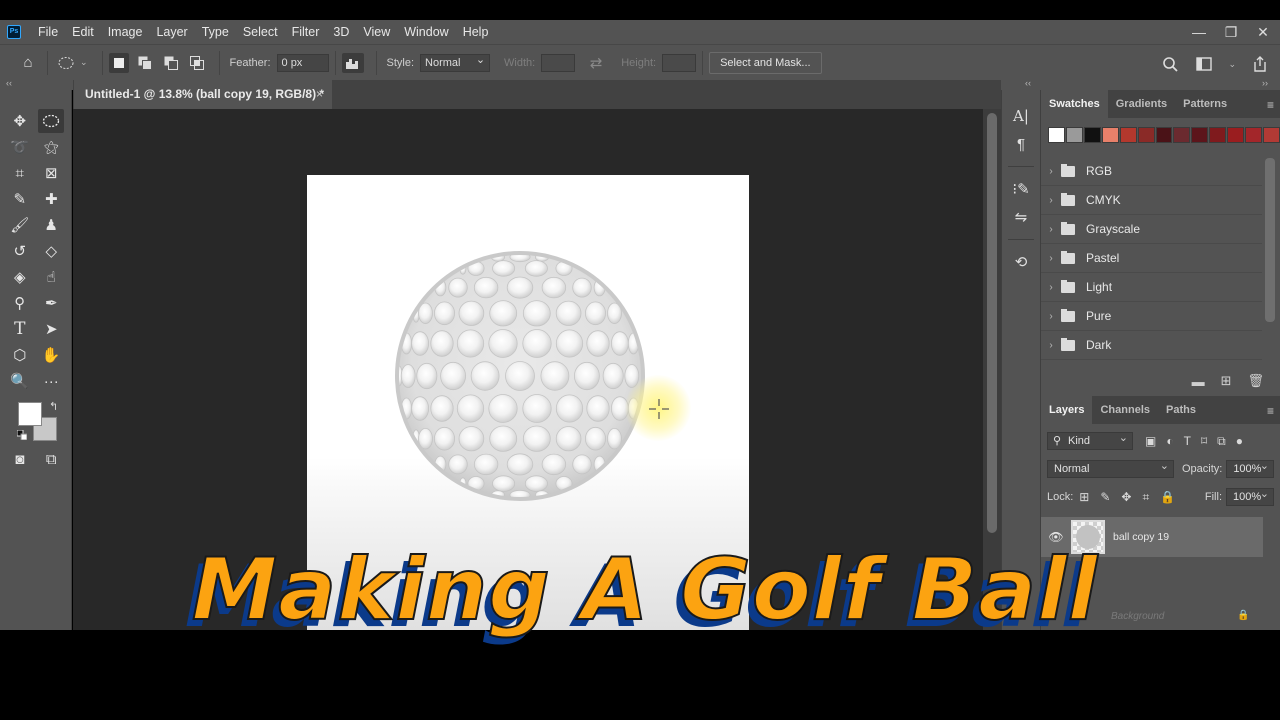 The image size is (1280, 720). What do you see at coordinates (51, 355) in the screenshot?
I see `hand-tool-icon: ✋` at bounding box center [51, 355].